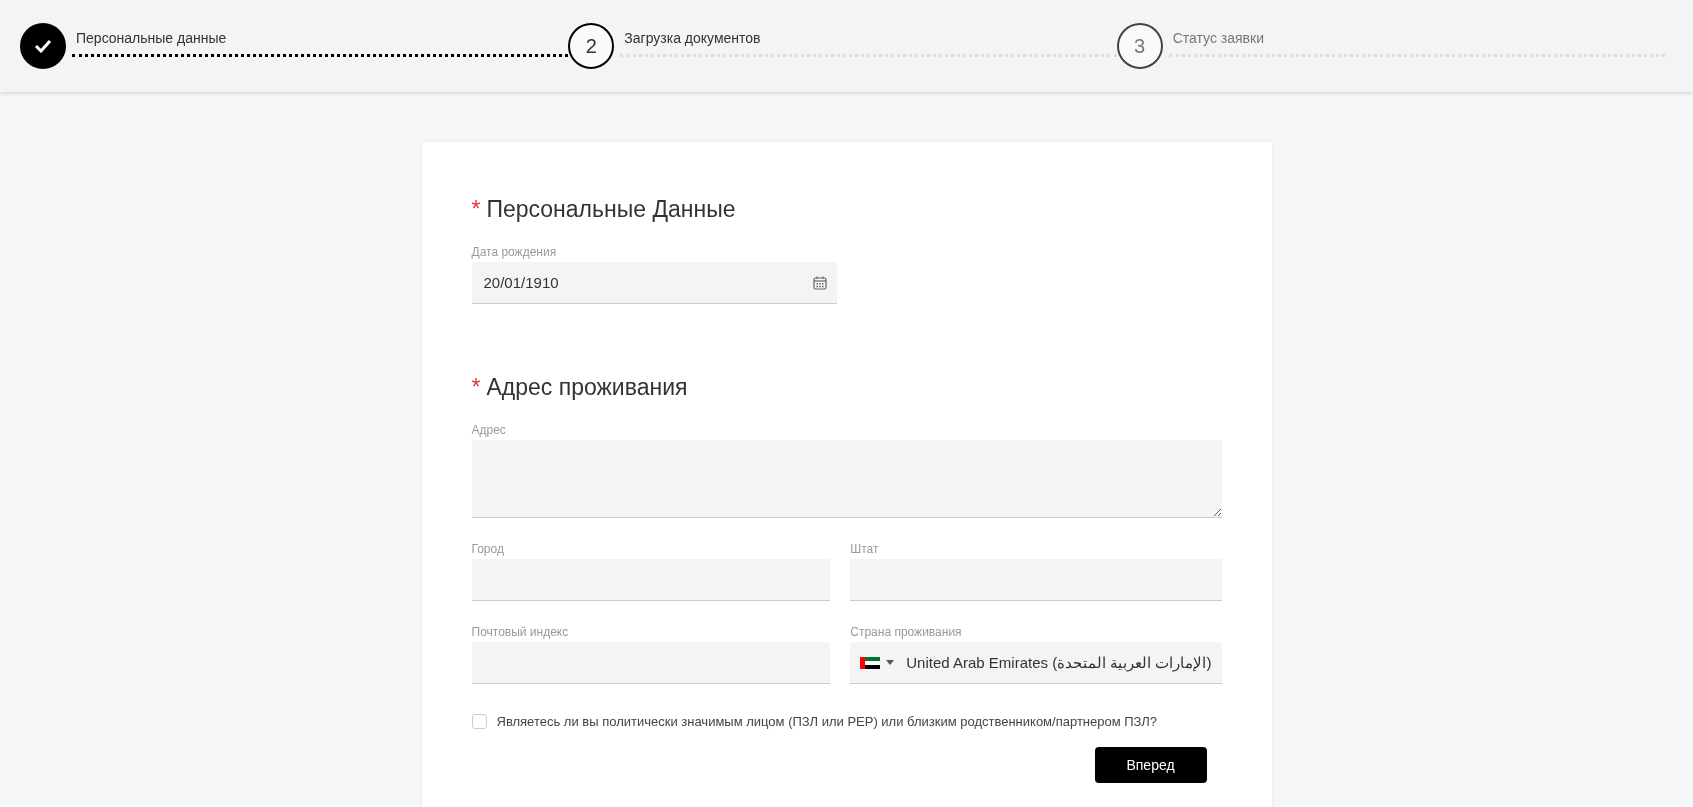 The image size is (1693, 807). I want to click on field-label: Дата рождения, so click(514, 252).